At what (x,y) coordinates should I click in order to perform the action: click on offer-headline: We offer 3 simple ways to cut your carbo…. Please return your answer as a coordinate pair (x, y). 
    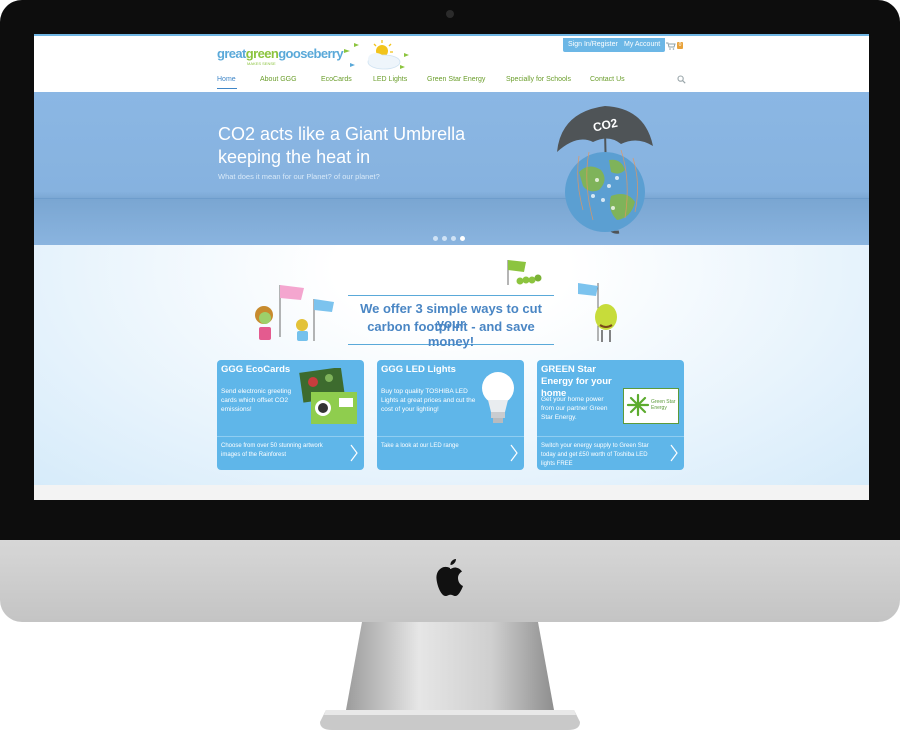
    Looking at the image, I should click on (451, 322).